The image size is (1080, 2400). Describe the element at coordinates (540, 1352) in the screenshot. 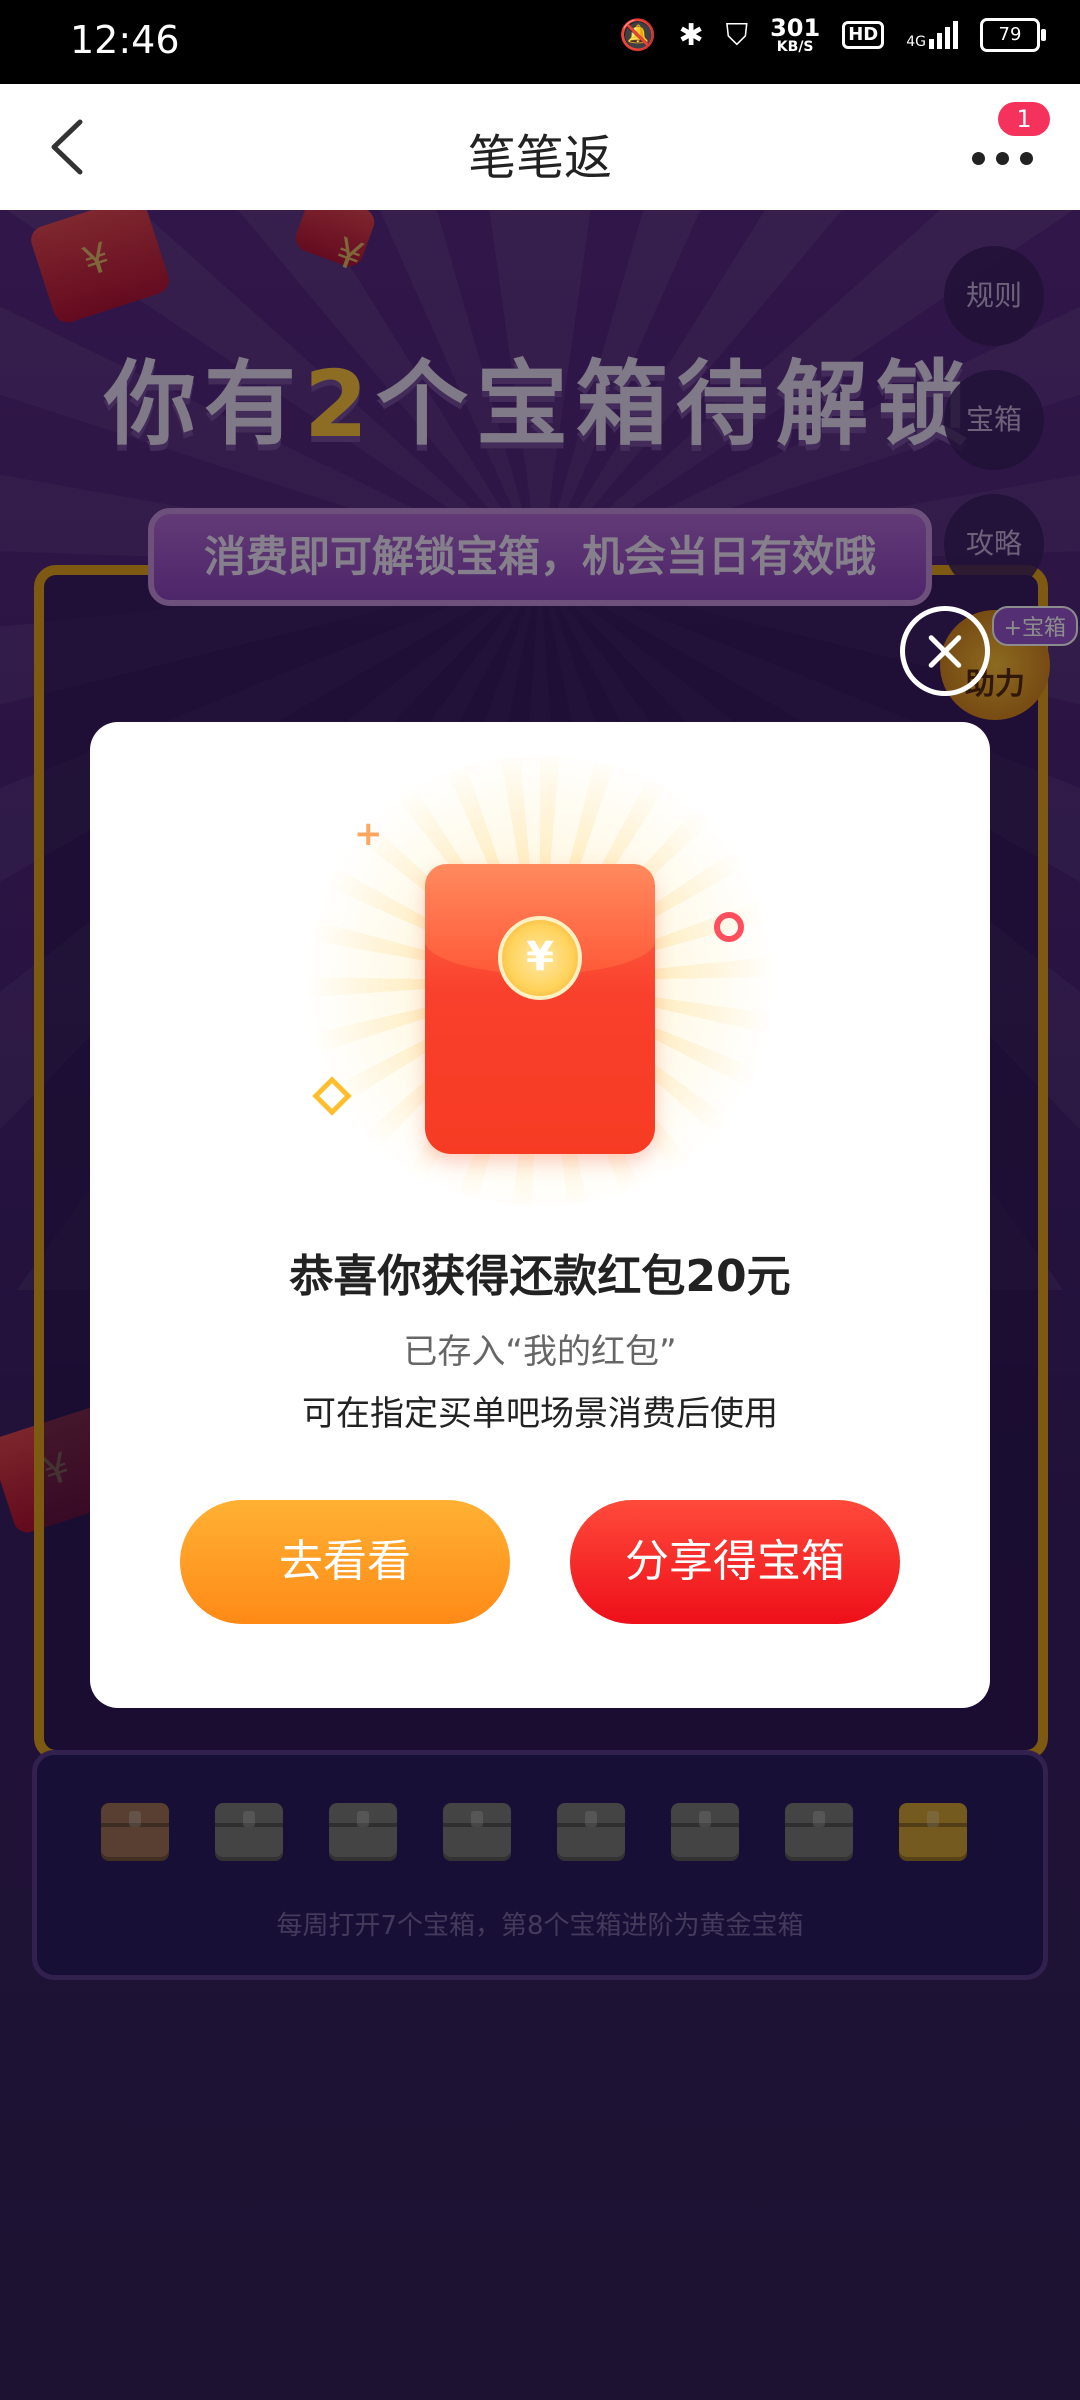

I see `dialog-subtitle: 已存入“我的红包”` at that location.